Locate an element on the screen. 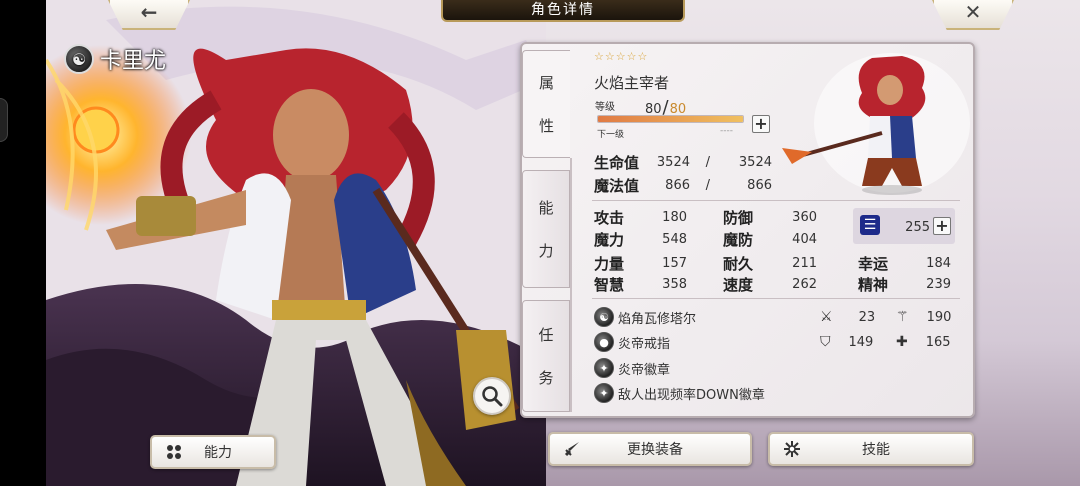 This screenshot has height=486, width=1080. hp-current: 3524 is located at coordinates (673, 162).